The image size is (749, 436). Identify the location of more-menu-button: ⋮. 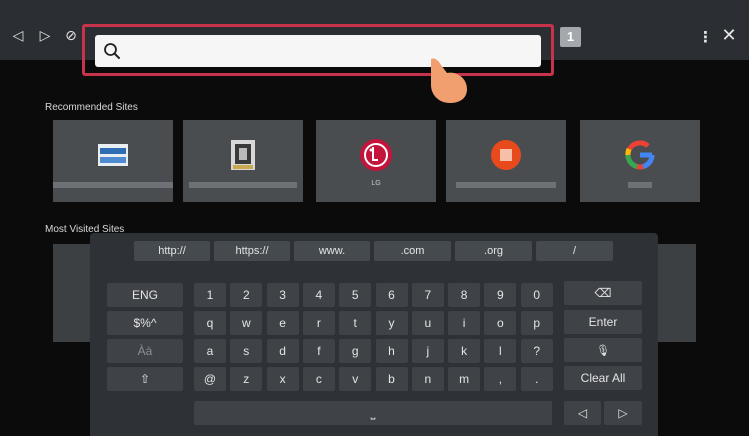
(705, 37).